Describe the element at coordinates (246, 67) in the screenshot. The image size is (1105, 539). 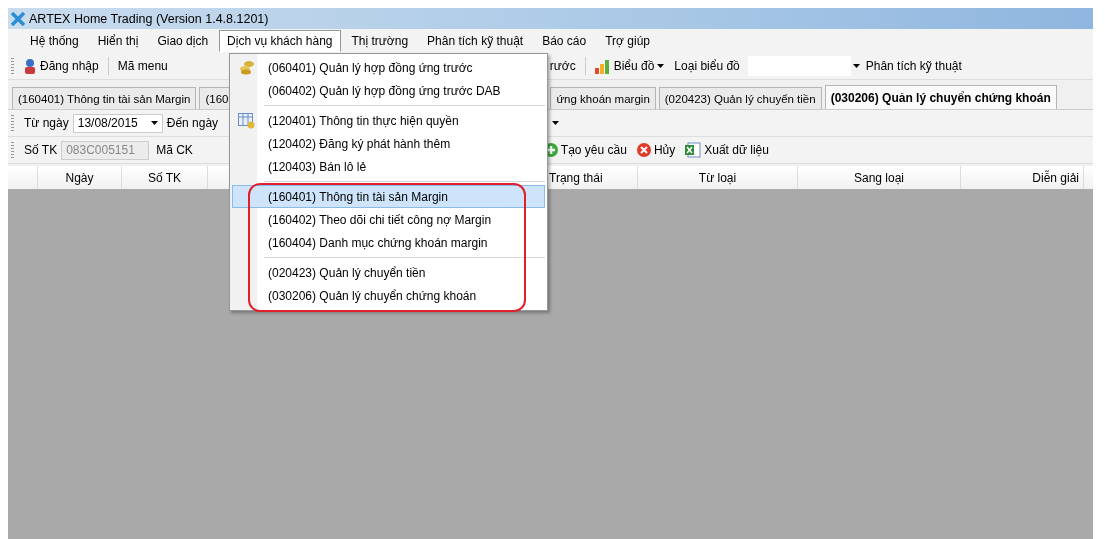
I see `coins-icon` at that location.